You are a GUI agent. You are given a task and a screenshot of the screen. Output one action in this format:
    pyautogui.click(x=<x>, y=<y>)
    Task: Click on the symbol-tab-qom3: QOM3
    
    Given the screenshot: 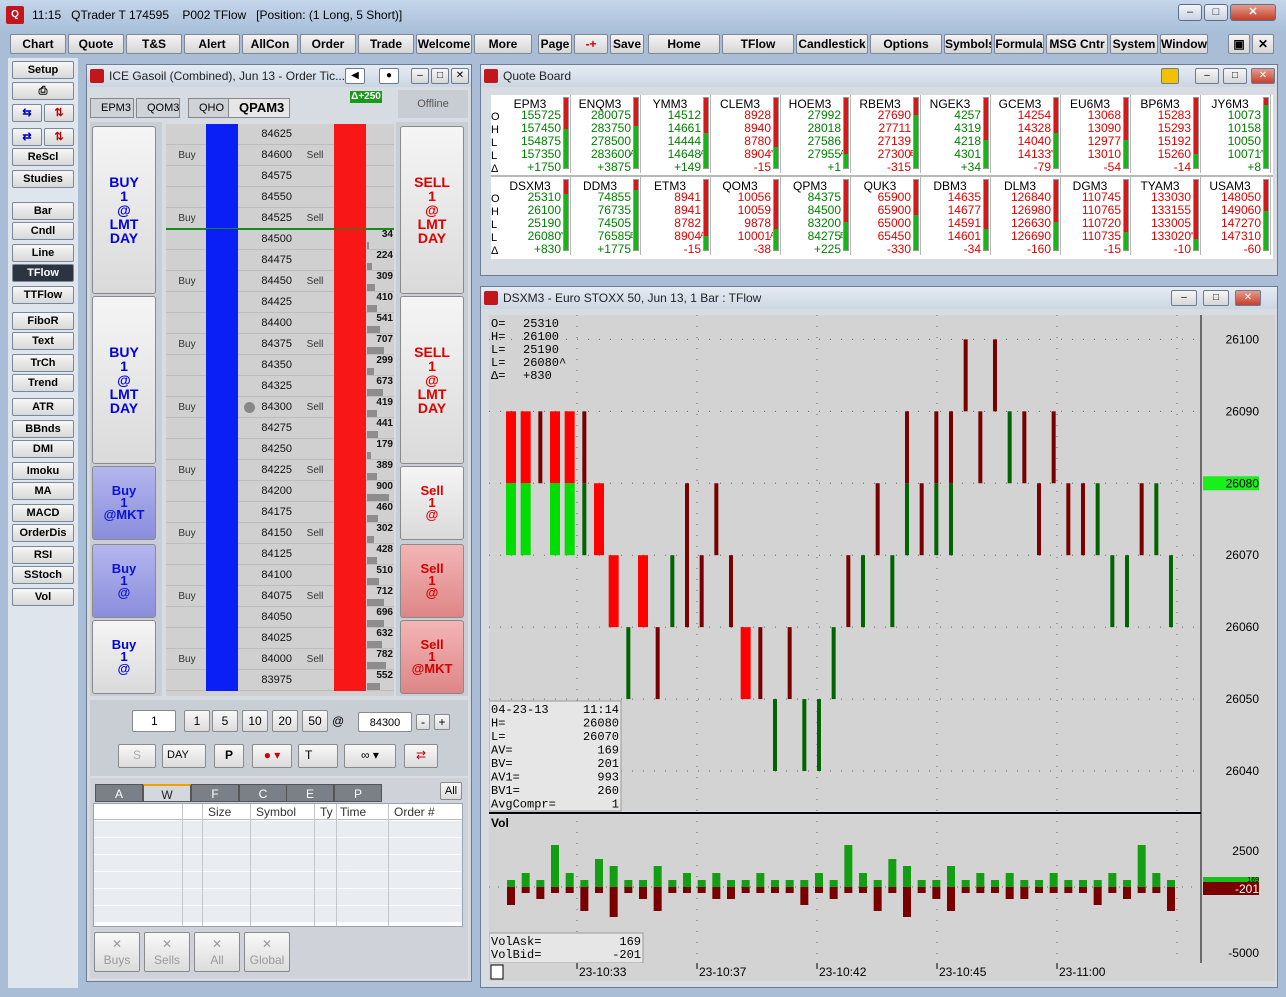 What is the action you would take?
    pyautogui.click(x=158, y=108)
    